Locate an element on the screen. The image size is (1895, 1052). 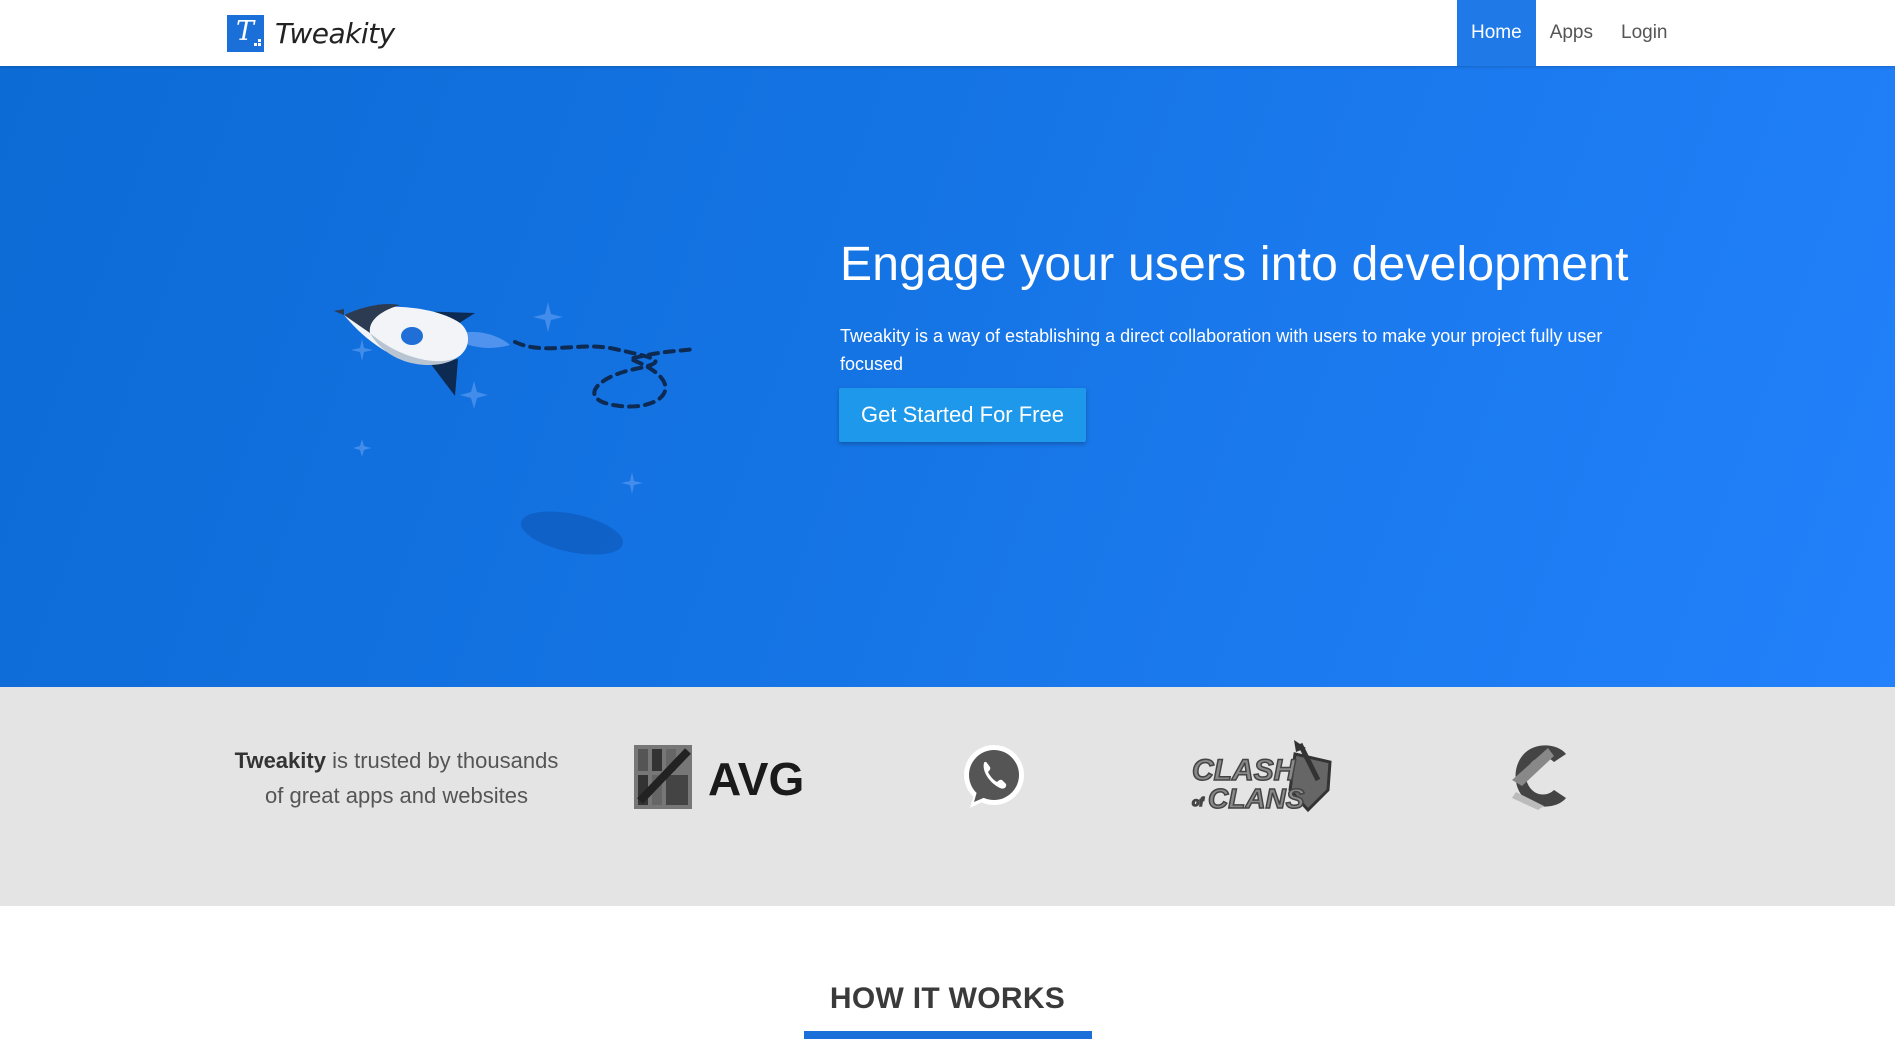
clash-of-clans-logo: CLASH of CLANS is located at coordinates (1267, 778).